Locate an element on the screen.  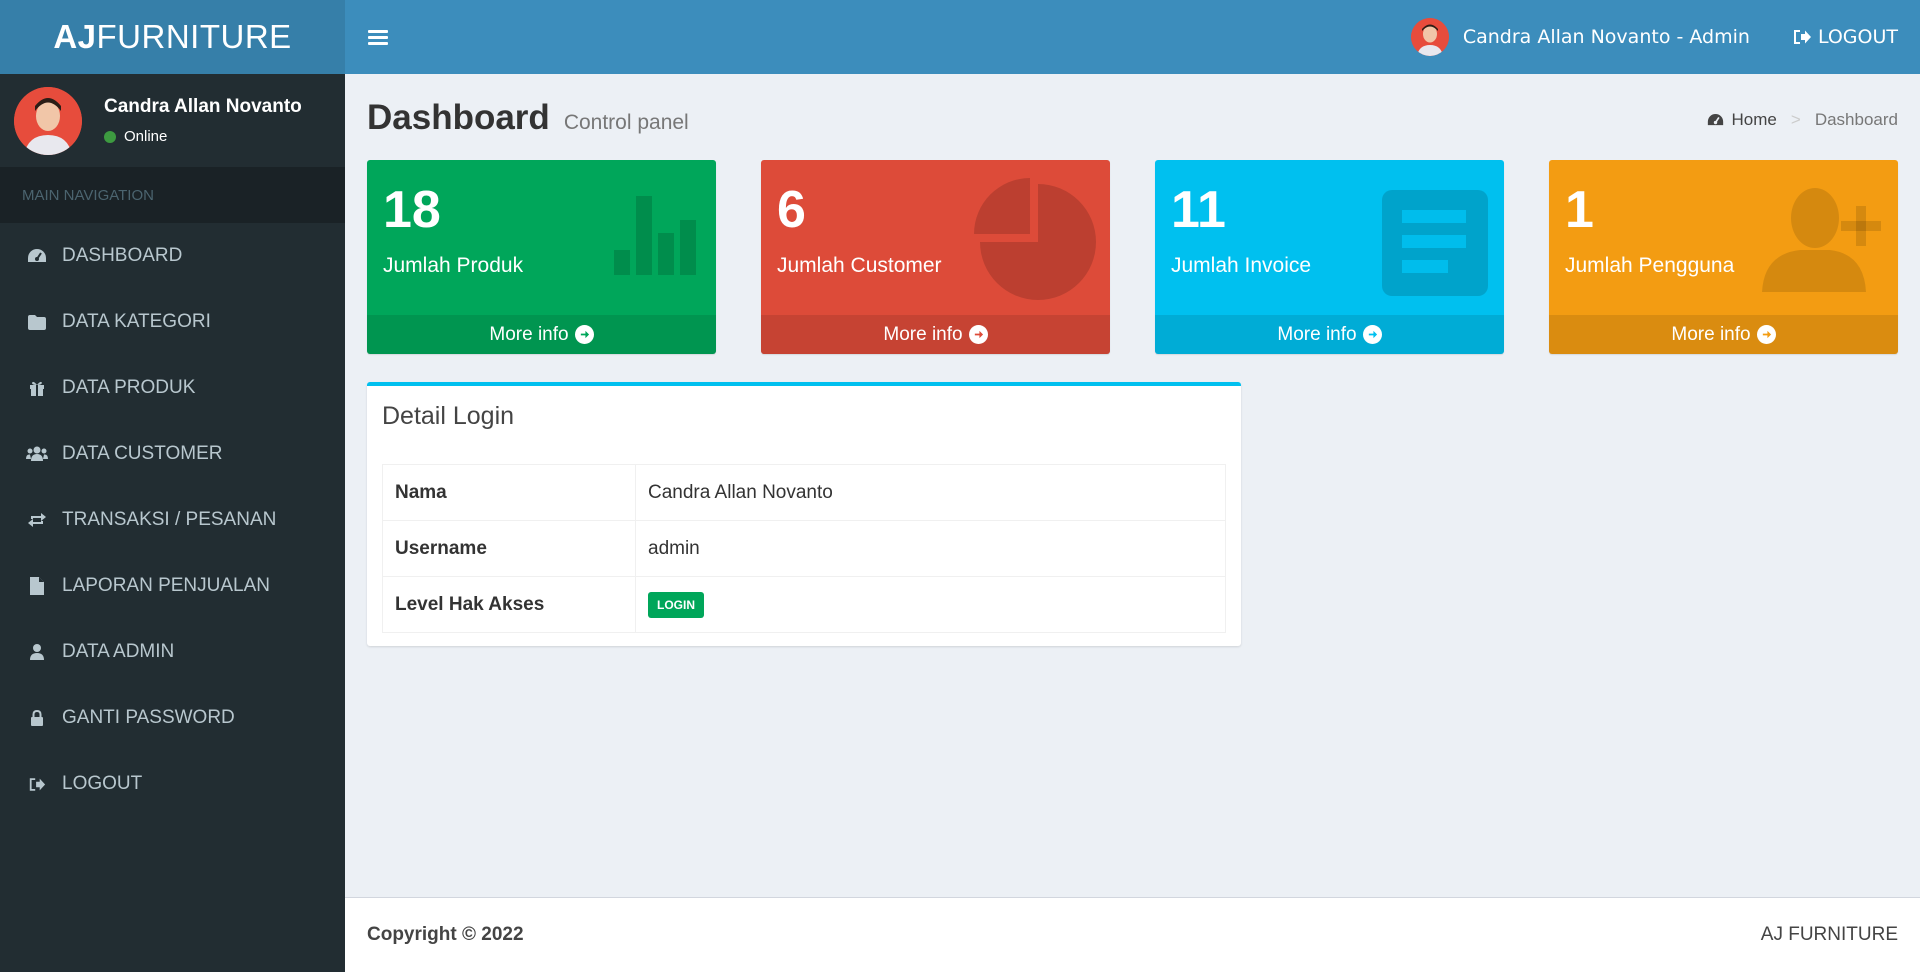
sidebar-item-label: DATA CUSTOMER is located at coordinates (142, 453).